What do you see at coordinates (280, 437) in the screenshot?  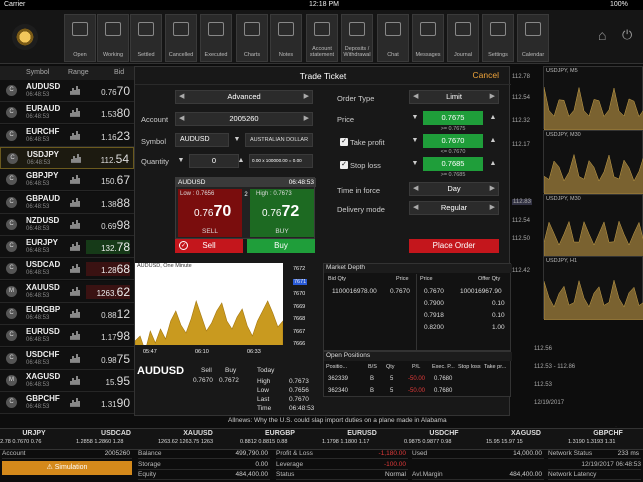 I see `ticker-item: EURGBP 0.8812 0.8815 0.88` at bounding box center [280, 437].